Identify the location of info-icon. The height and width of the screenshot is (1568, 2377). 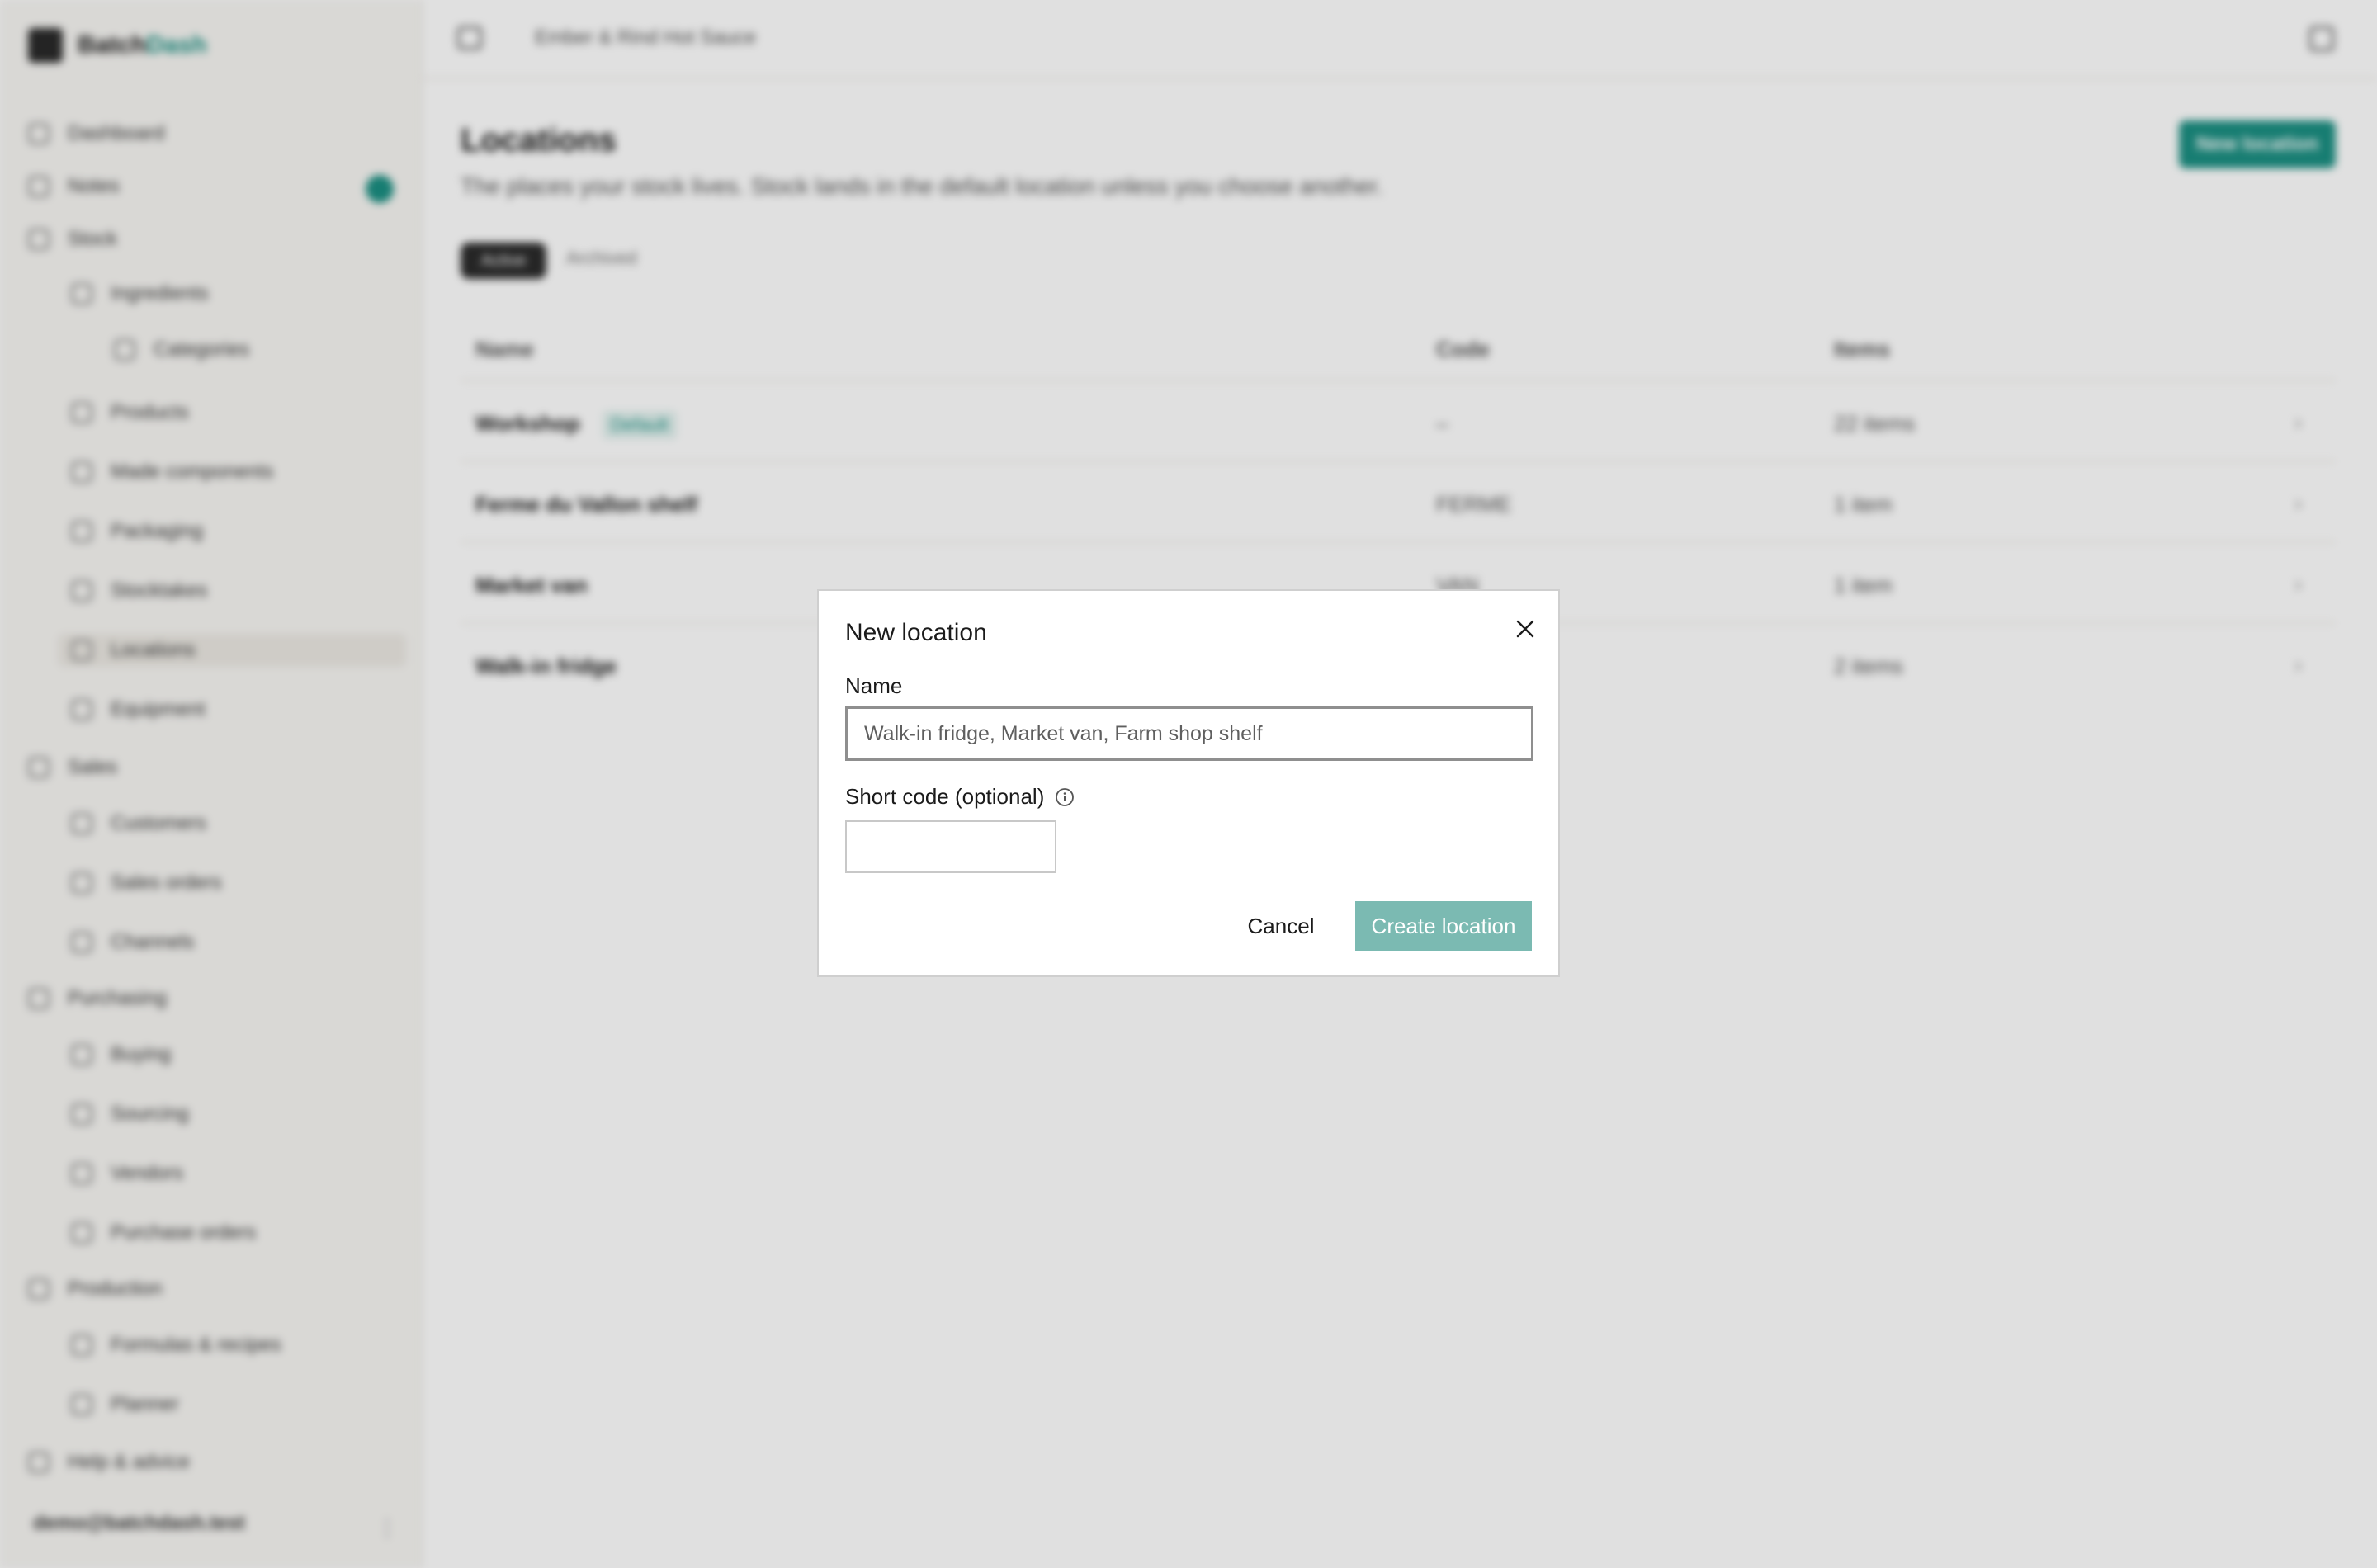
(1065, 797).